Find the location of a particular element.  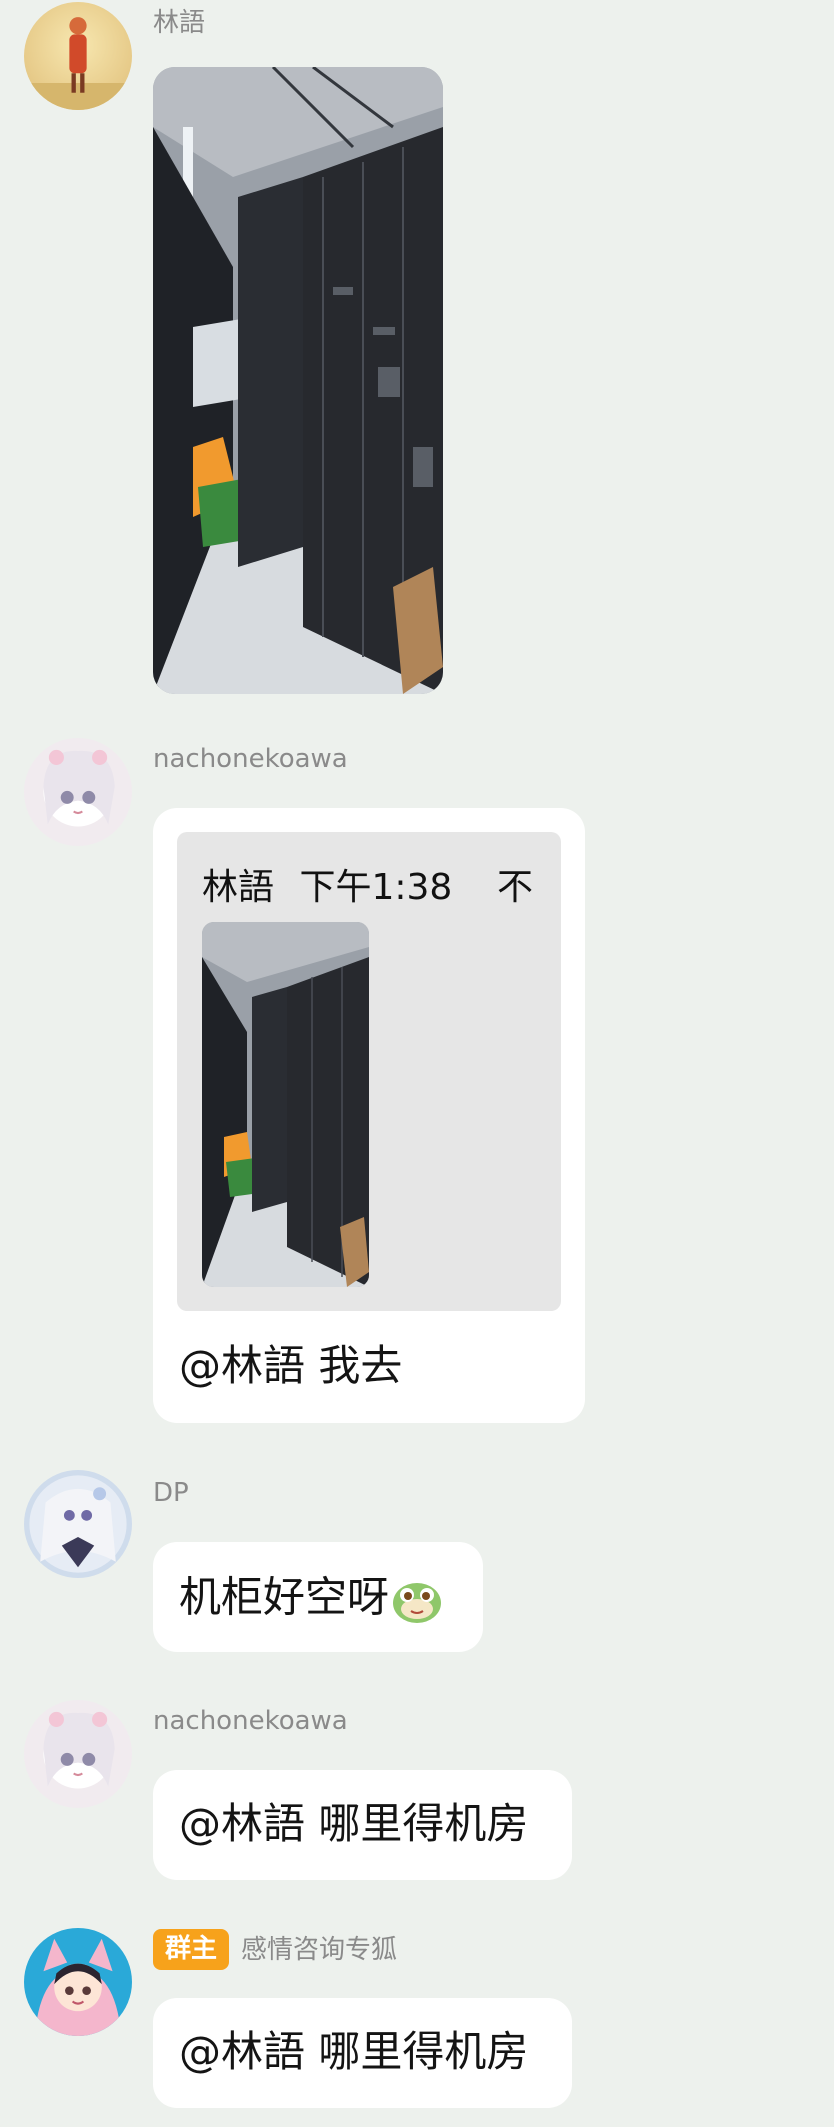

server-room-thumbnail is located at coordinates (285, 1104).